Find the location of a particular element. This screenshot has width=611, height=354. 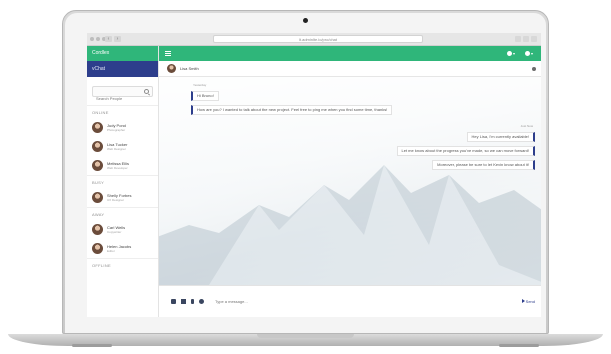

message-composer: Send is located at coordinates (350, 301).